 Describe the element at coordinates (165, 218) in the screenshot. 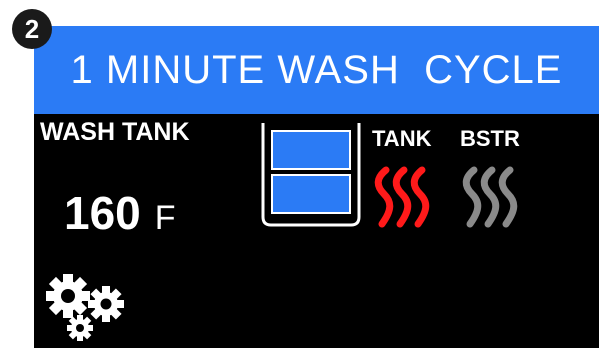

I see `temperature-unit: F` at that location.